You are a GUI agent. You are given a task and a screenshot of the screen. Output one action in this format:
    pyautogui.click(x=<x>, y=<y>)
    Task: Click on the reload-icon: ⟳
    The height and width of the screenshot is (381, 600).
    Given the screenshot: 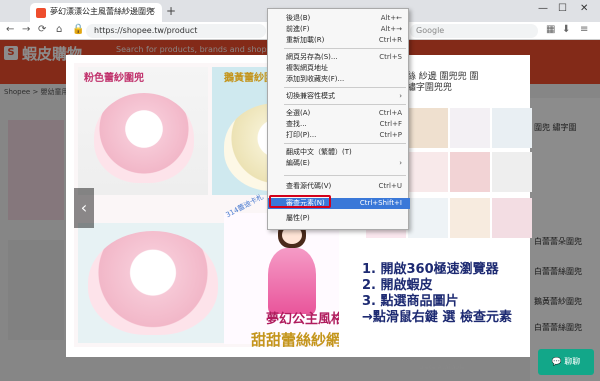 What is the action you would take?
    pyautogui.click(x=42, y=29)
    